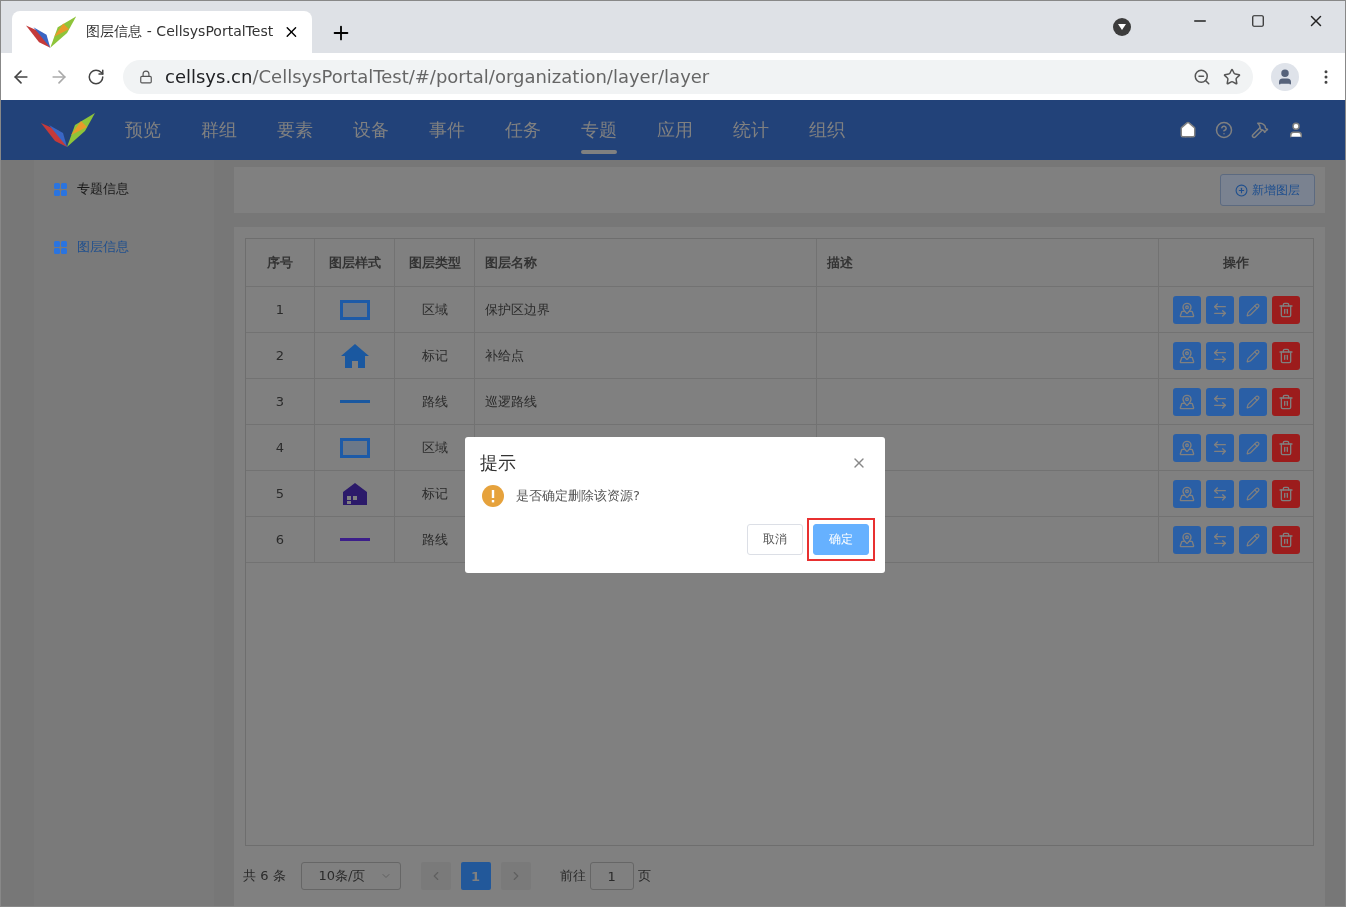 This screenshot has height=907, width=1346. I want to click on tools-icon, so click(1260, 130).